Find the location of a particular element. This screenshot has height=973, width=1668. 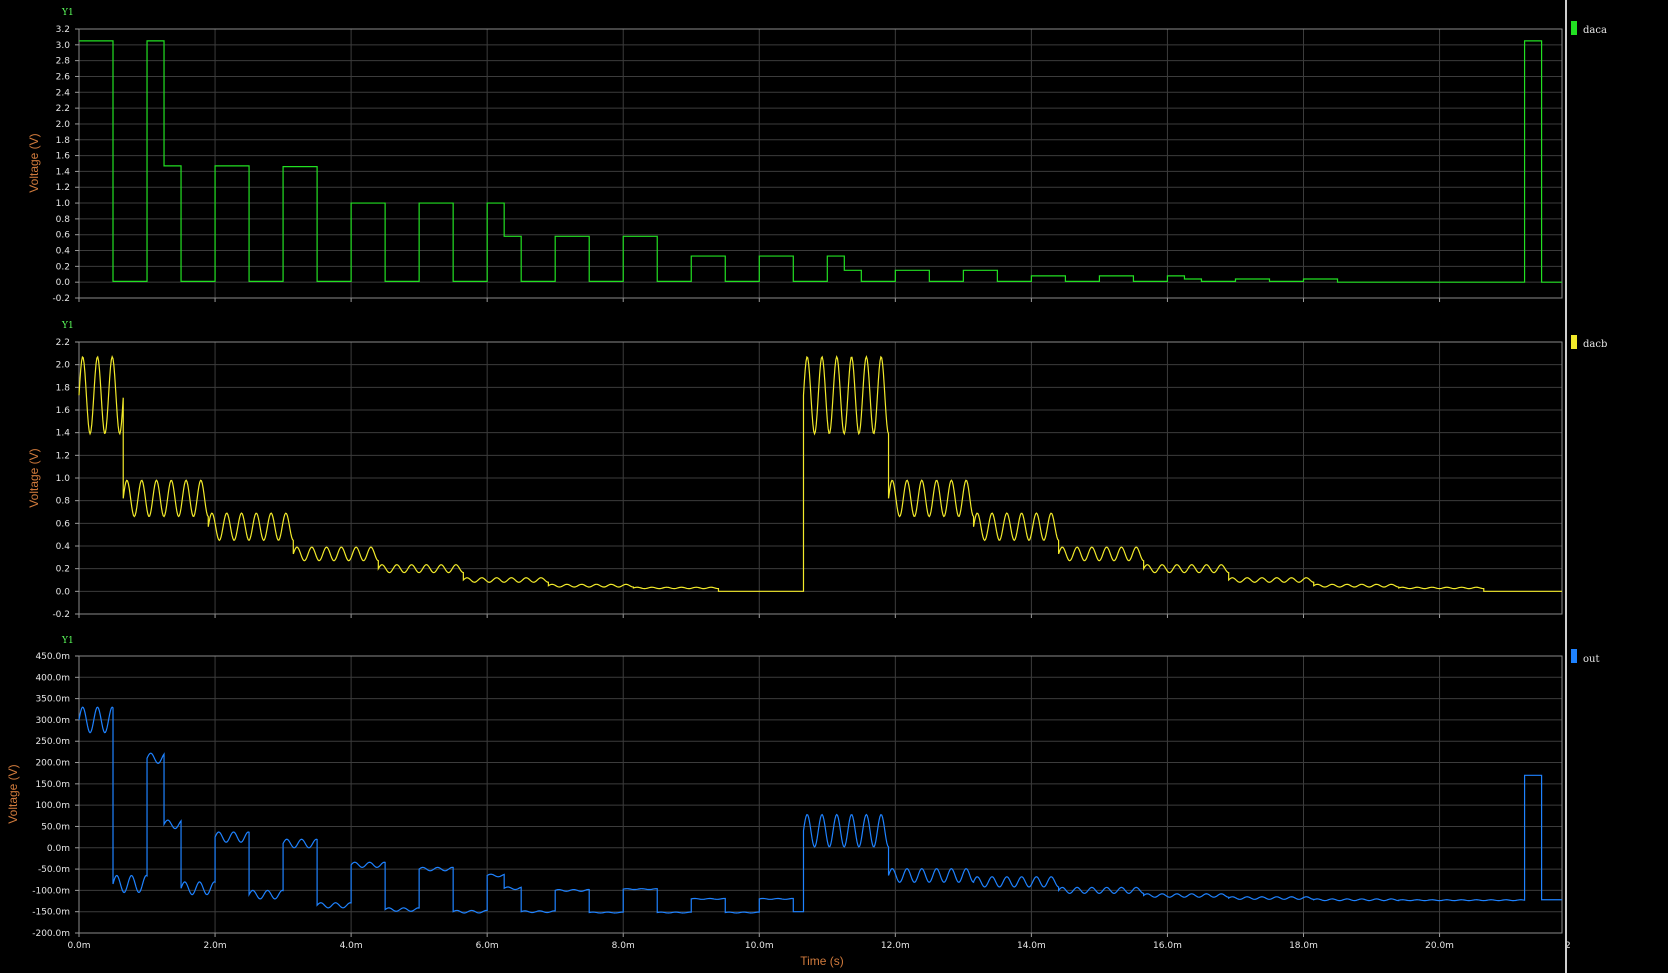

x-tick-label: 0.0m is located at coordinates (78, 946).